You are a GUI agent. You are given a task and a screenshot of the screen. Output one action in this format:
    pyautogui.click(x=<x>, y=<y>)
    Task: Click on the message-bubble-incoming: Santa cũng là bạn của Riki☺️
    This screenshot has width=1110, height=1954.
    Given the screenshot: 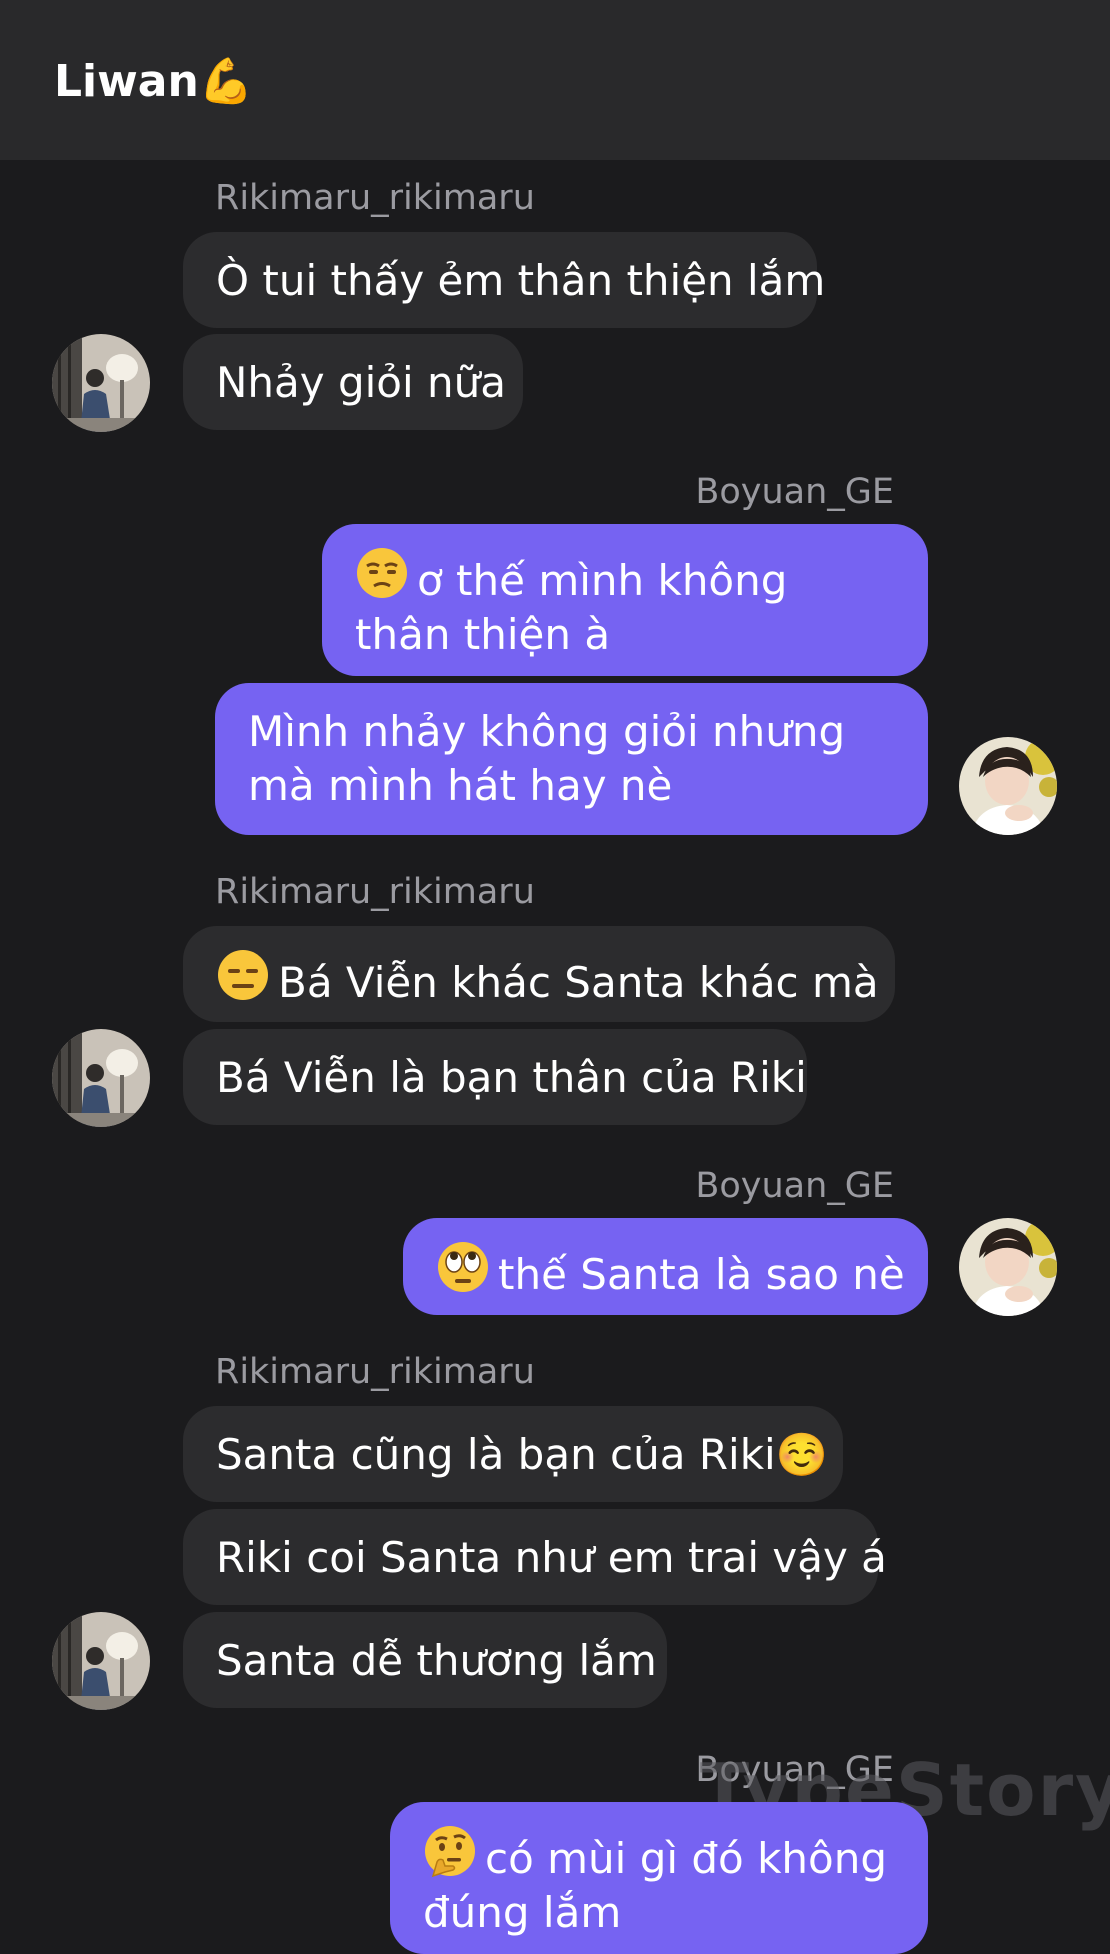 What is the action you would take?
    pyautogui.click(x=513, y=1454)
    